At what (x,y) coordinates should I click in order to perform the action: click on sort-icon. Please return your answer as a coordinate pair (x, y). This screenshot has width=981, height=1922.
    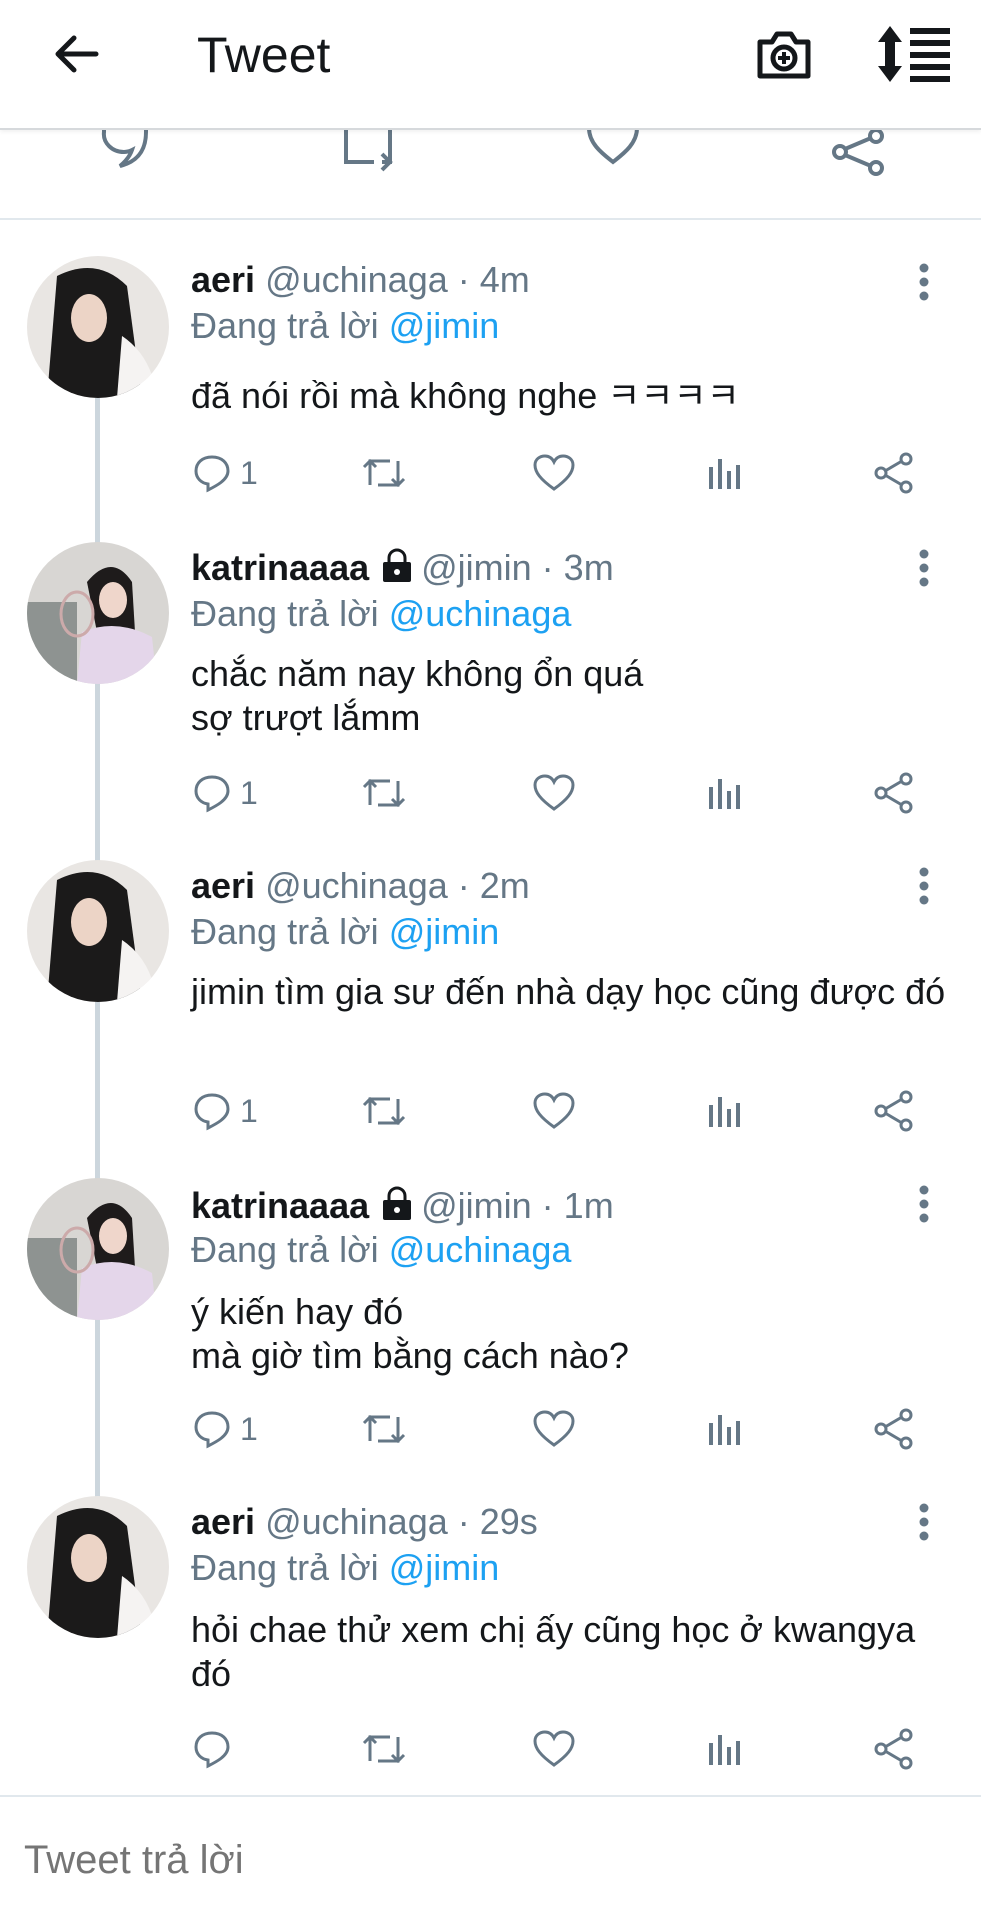
    Looking at the image, I should click on (914, 54).